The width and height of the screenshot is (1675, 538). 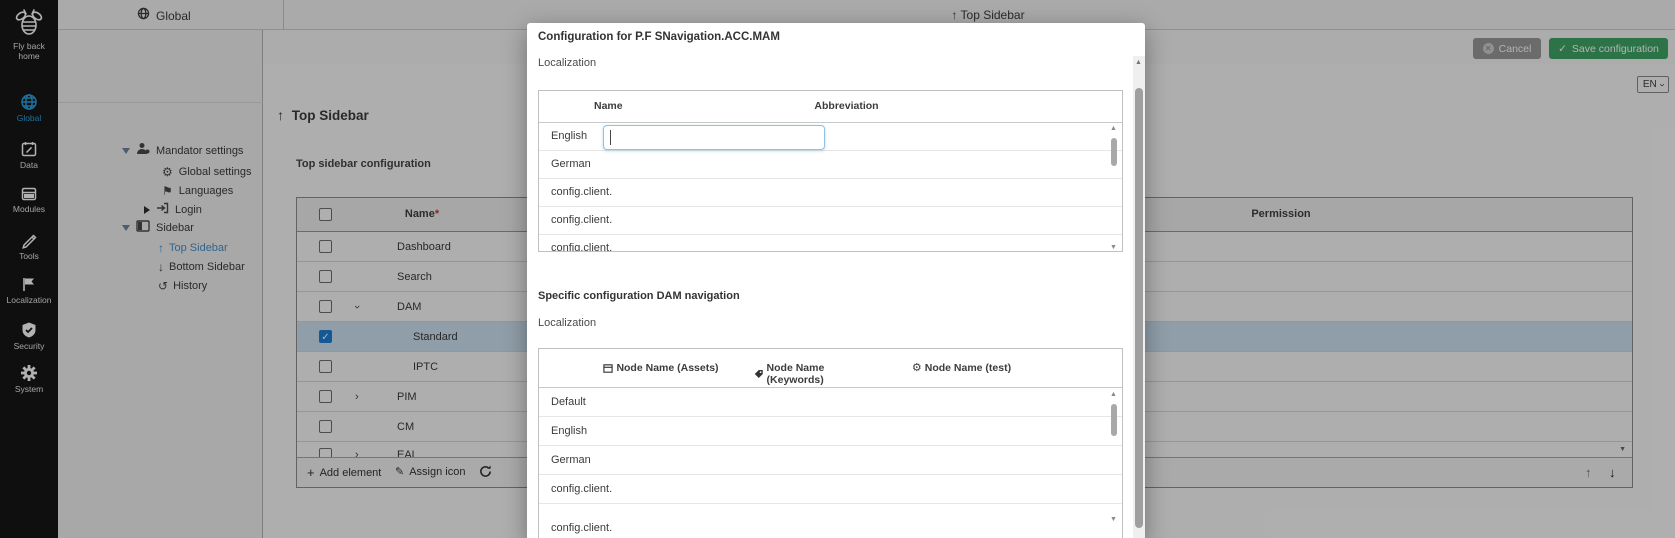 I want to click on localization-table-header: Name Abbreviation, so click(x=830, y=107).